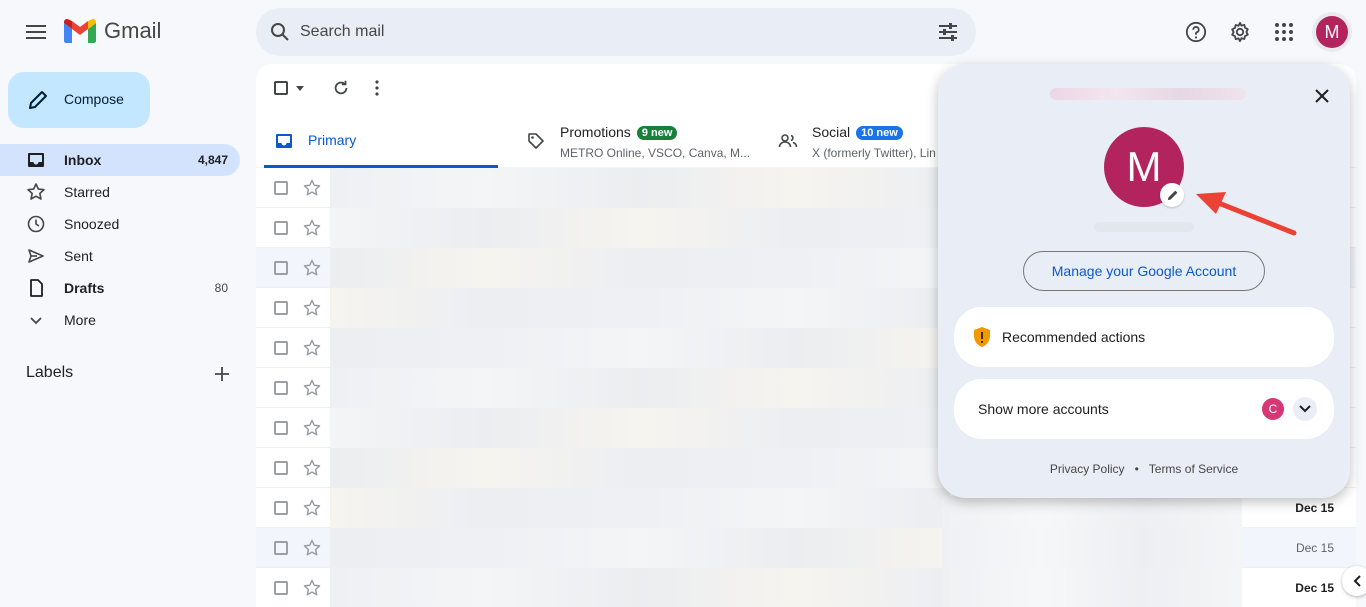 Image resolution: width=1366 pixels, height=607 pixels. I want to click on app-name: Gmail, so click(133, 30).